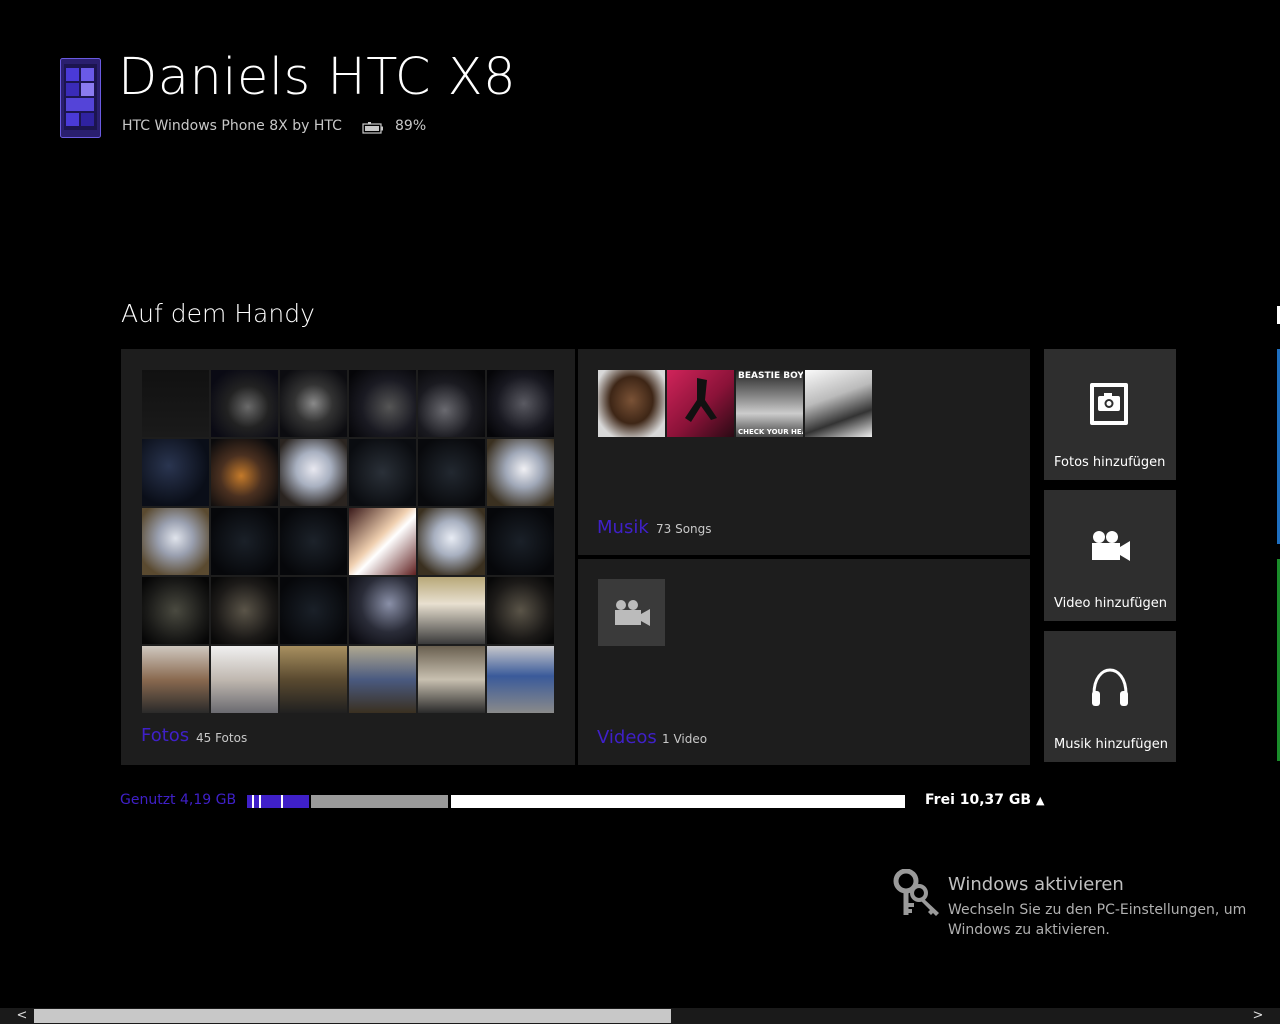 The width and height of the screenshot is (1280, 1024). I want to click on add-video-button: Video hinzufügen, so click(1110, 555).